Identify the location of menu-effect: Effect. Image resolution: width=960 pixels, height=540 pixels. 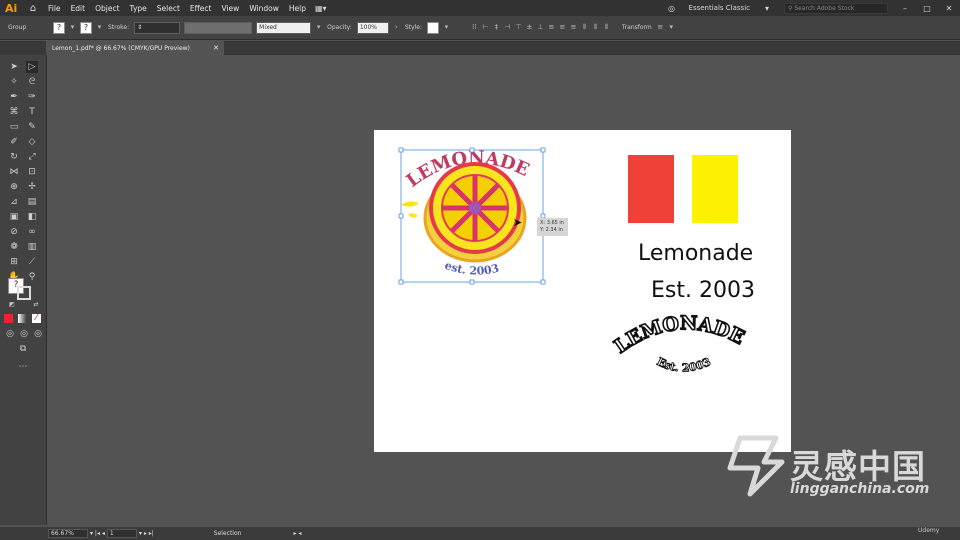
(201, 8).